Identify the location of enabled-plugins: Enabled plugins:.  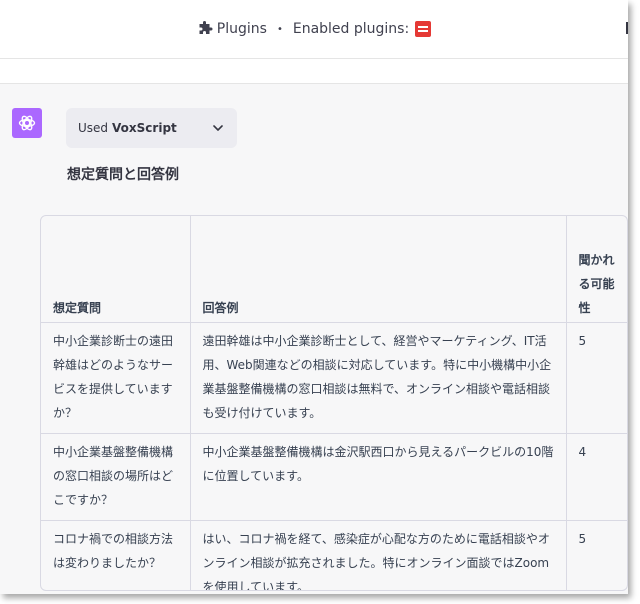
(362, 29).